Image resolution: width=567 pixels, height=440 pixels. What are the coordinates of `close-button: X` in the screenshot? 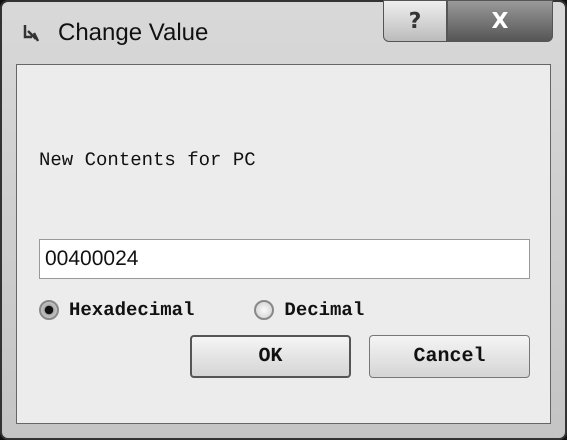 It's located at (500, 21).